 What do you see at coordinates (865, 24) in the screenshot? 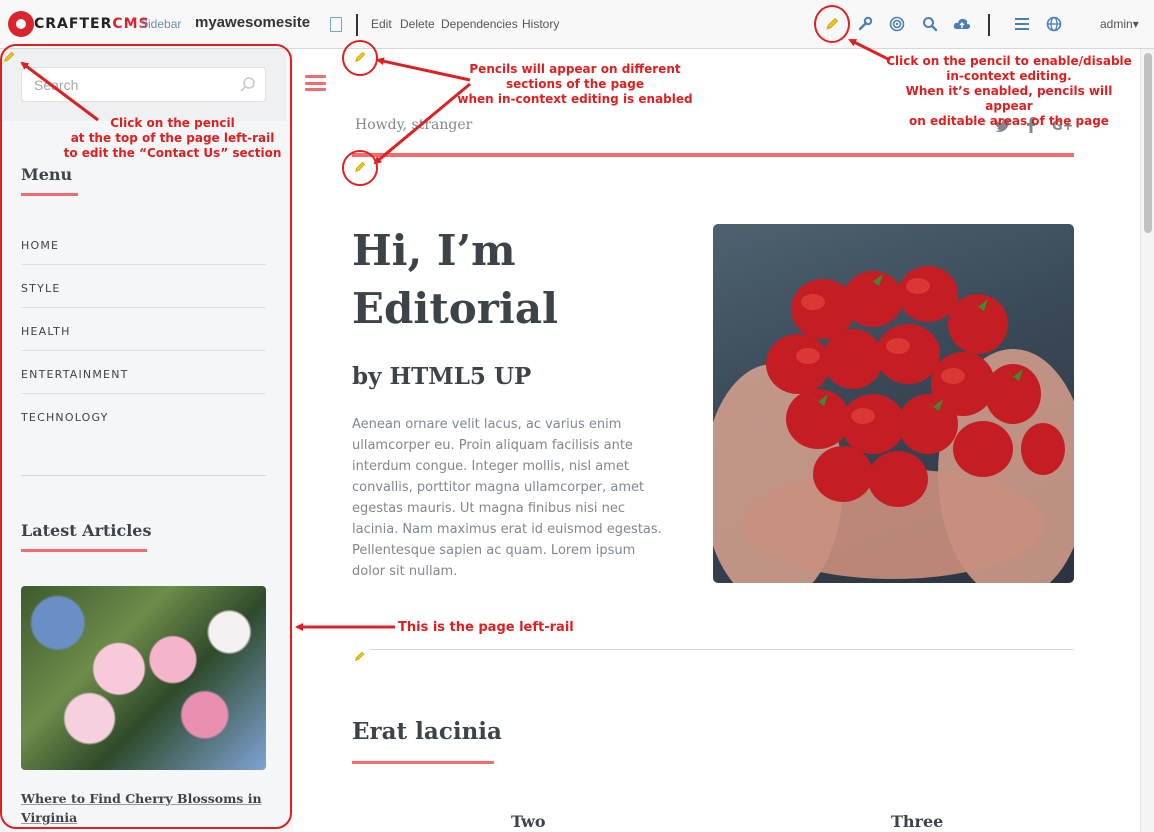
I see `wrench-icon` at bounding box center [865, 24].